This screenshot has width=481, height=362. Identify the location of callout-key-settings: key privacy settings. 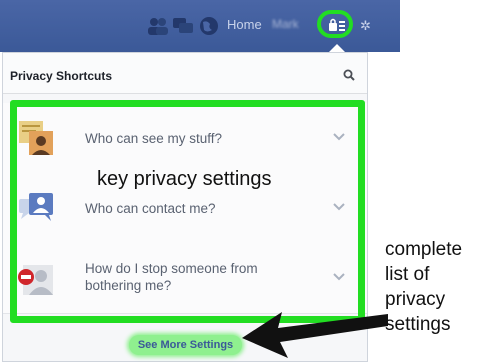
(184, 179).